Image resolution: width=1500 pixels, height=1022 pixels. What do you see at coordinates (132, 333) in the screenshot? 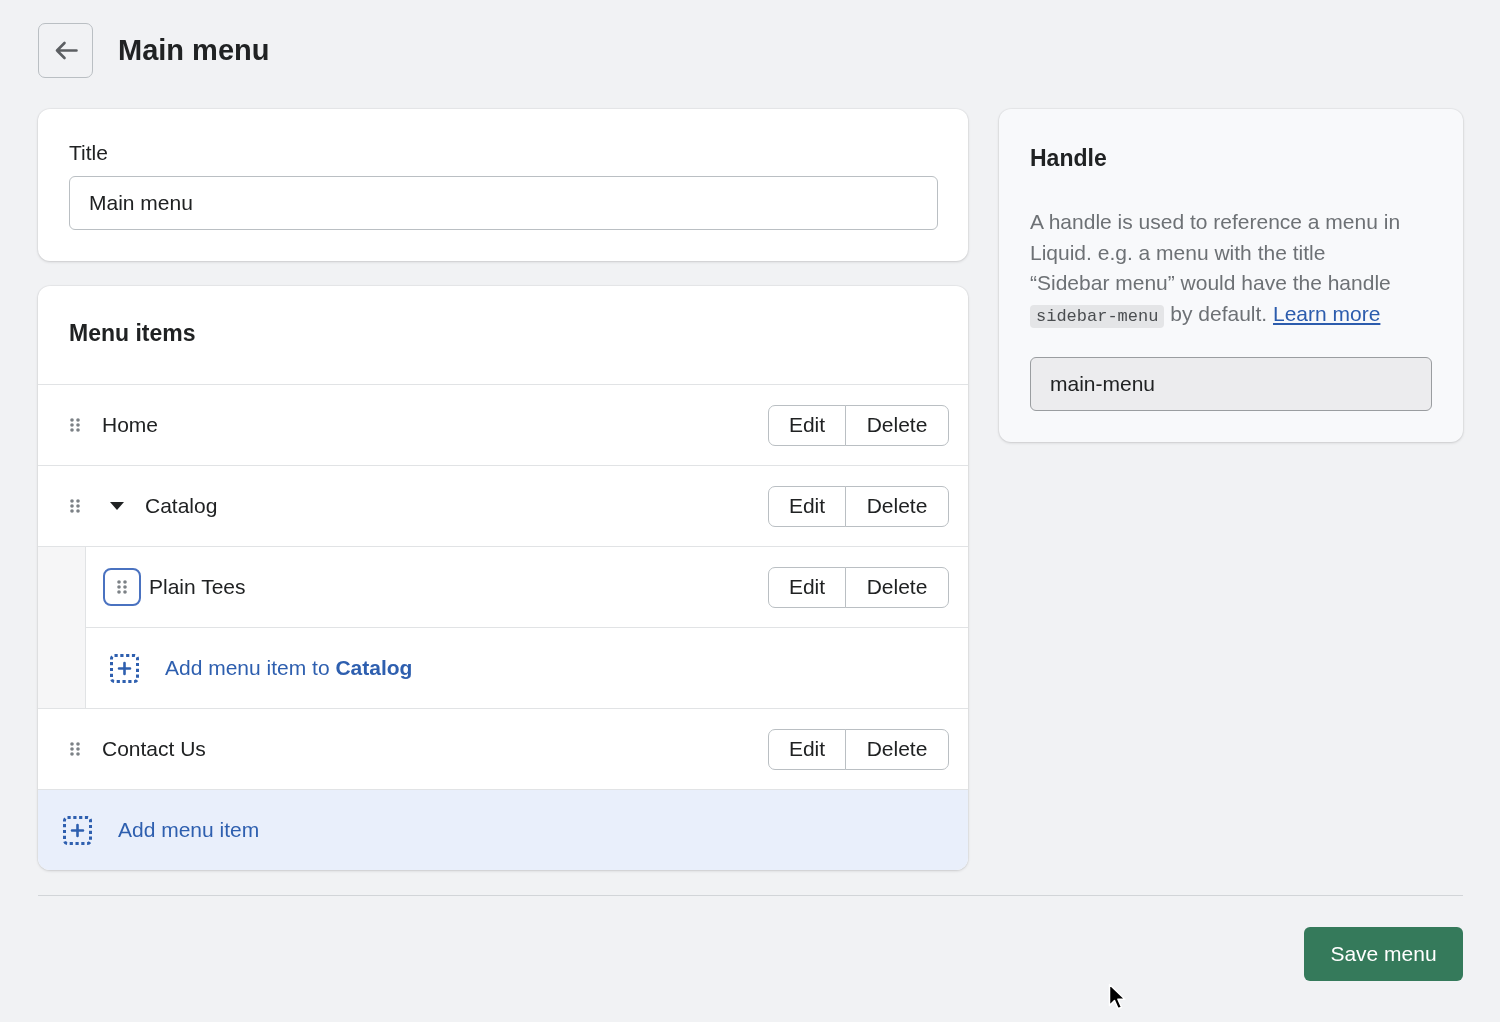
I see `card-heading: Menu items` at bounding box center [132, 333].